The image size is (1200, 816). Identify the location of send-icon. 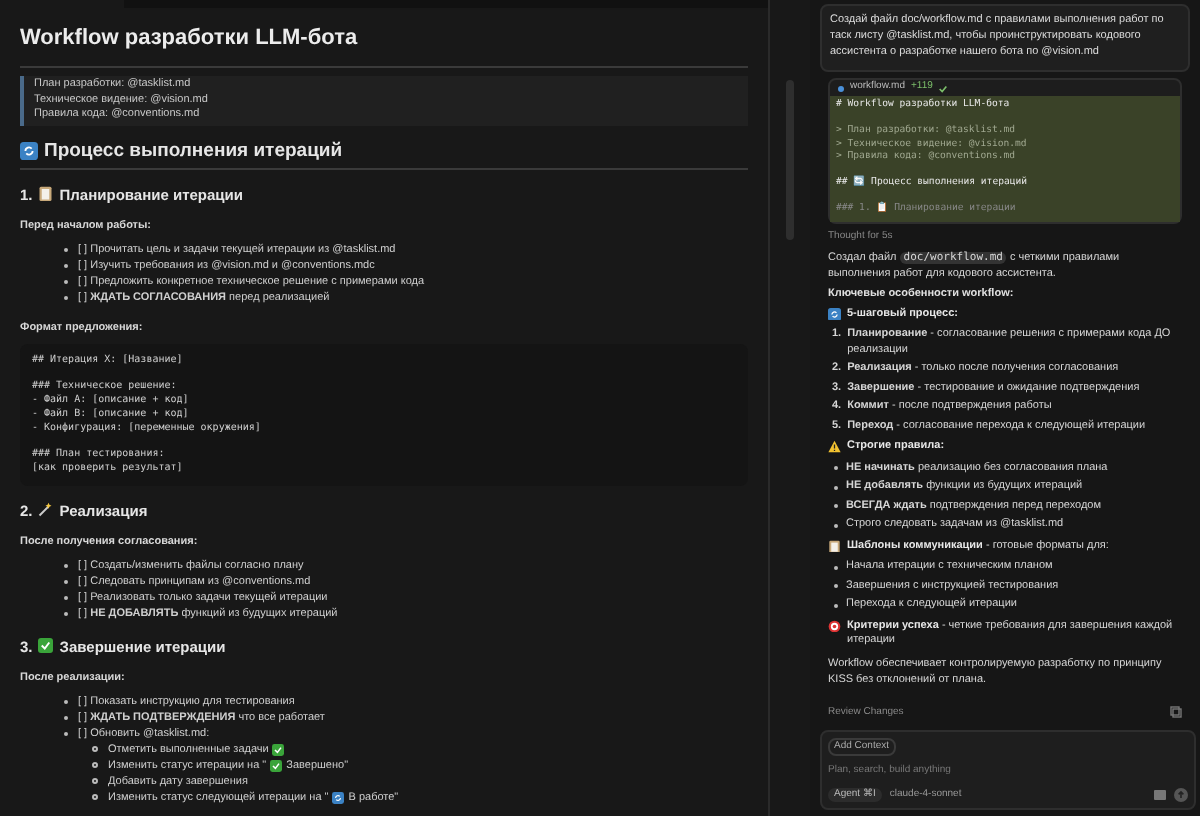
(1181, 794).